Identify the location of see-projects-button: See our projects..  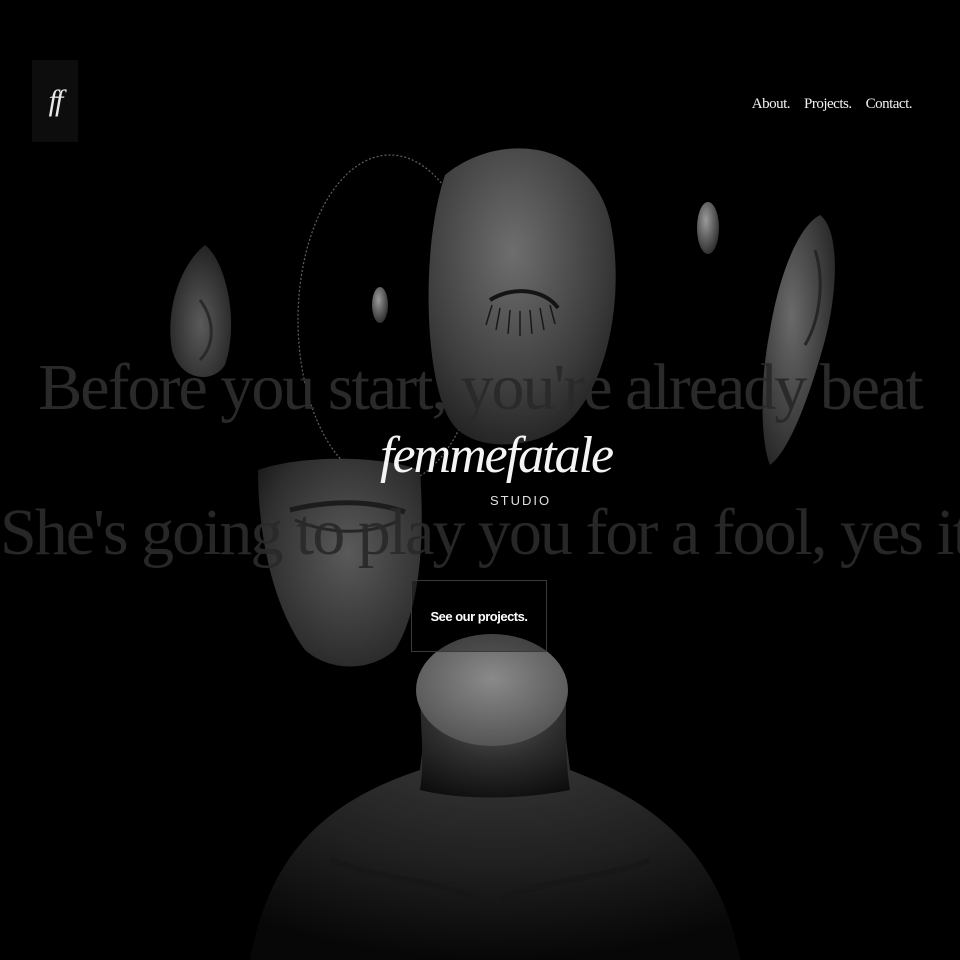
(479, 616).